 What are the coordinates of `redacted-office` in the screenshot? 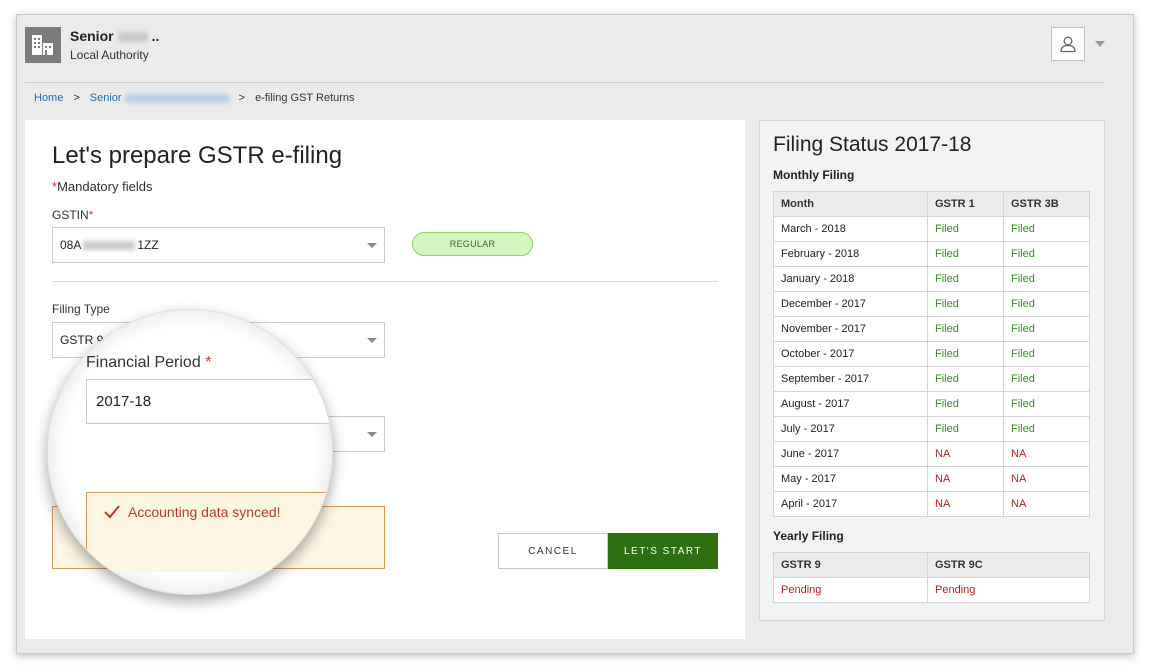 It's located at (176, 98).